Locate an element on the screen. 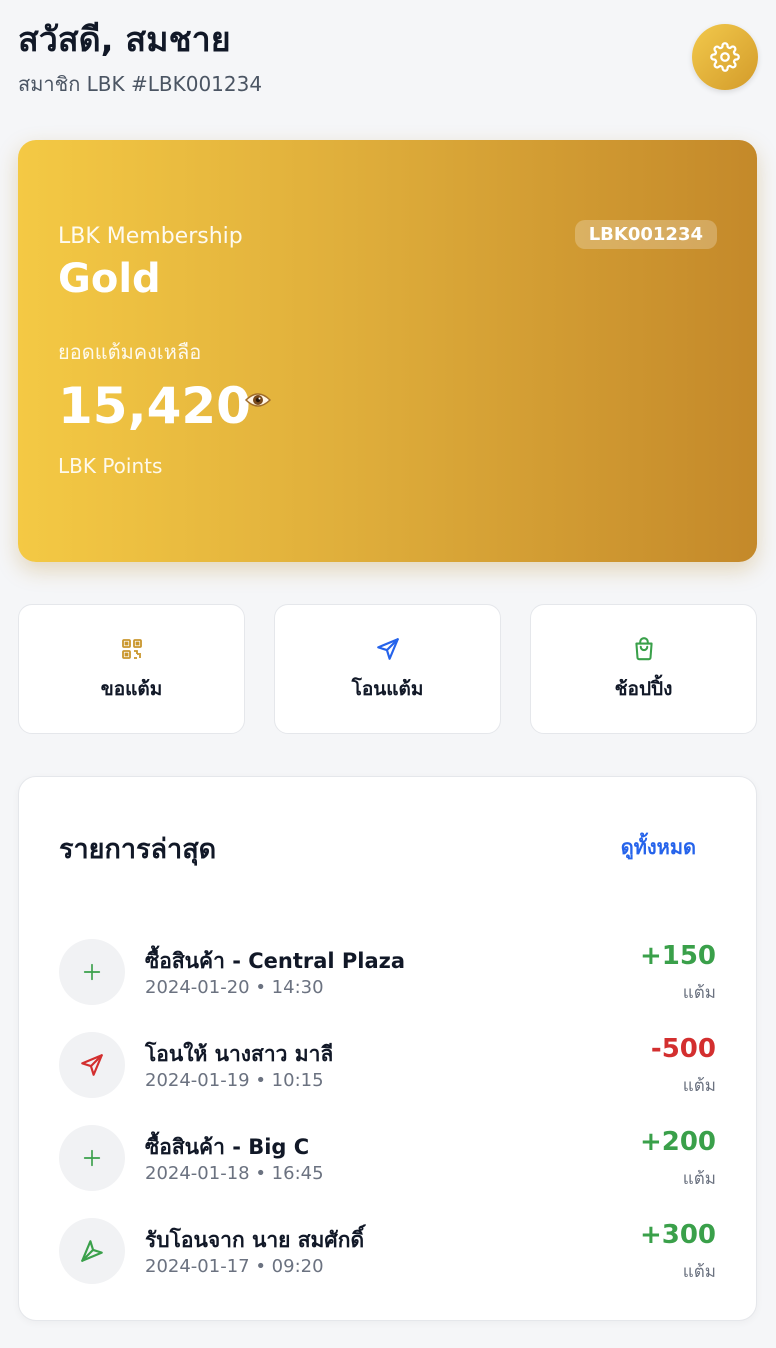 The width and height of the screenshot is (776, 1348). transaction-name: โอนให้ นางสาว มาลี is located at coordinates (239, 1054).